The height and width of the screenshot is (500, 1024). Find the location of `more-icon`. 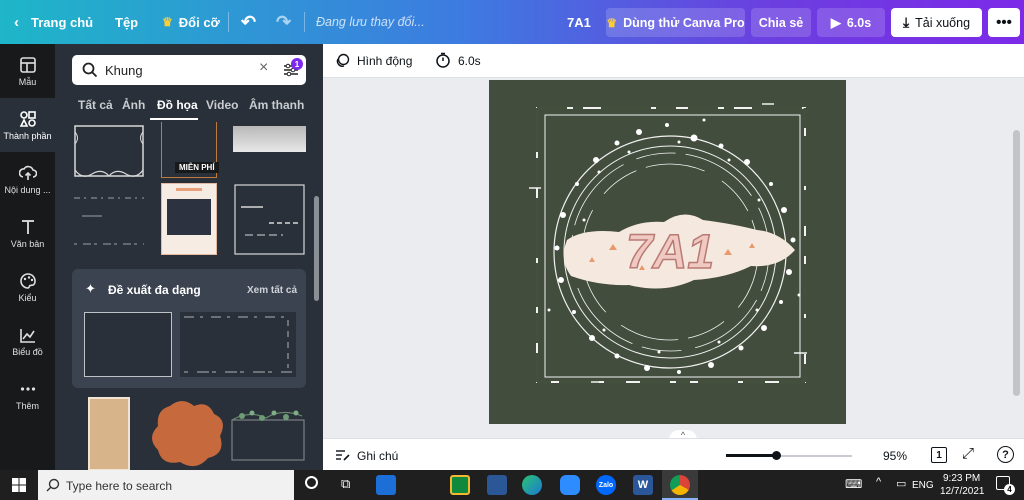

more-icon is located at coordinates (27, 388).